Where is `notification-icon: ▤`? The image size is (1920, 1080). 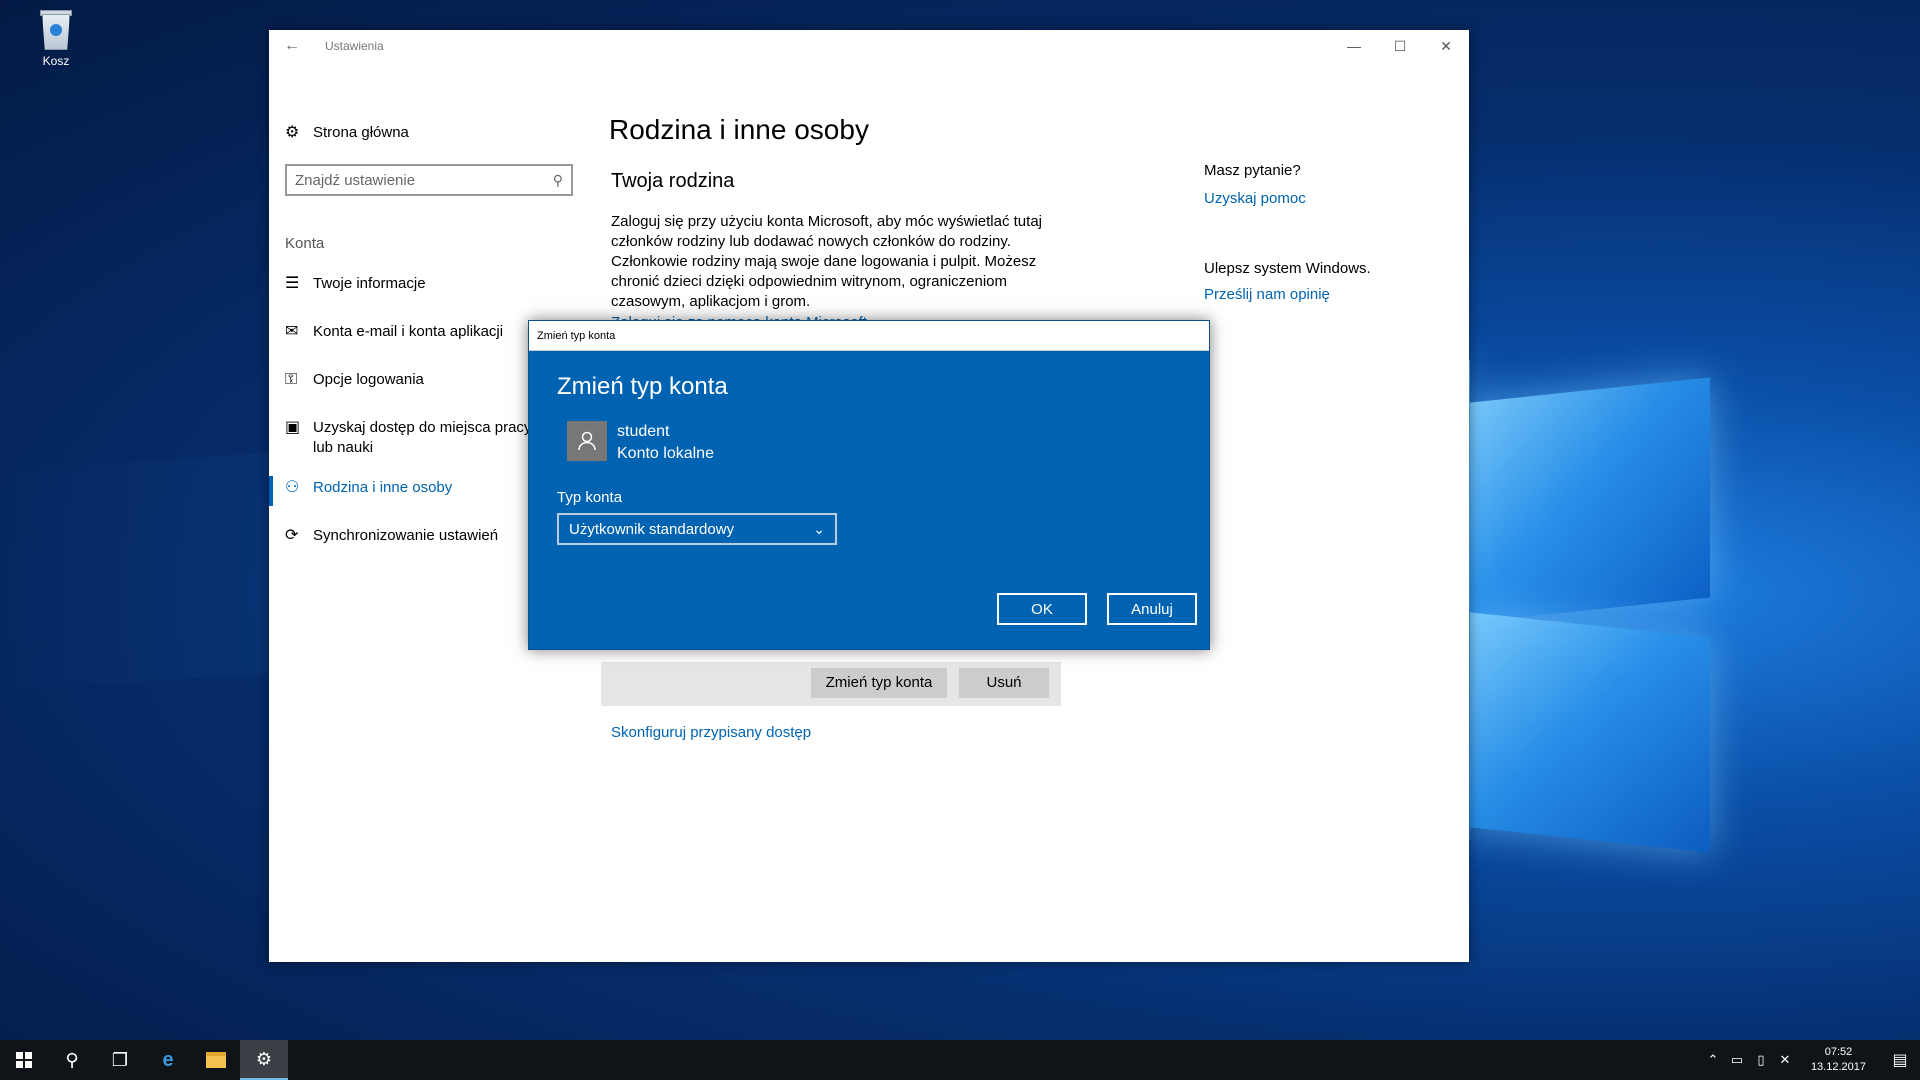 notification-icon: ▤ is located at coordinates (1900, 1060).